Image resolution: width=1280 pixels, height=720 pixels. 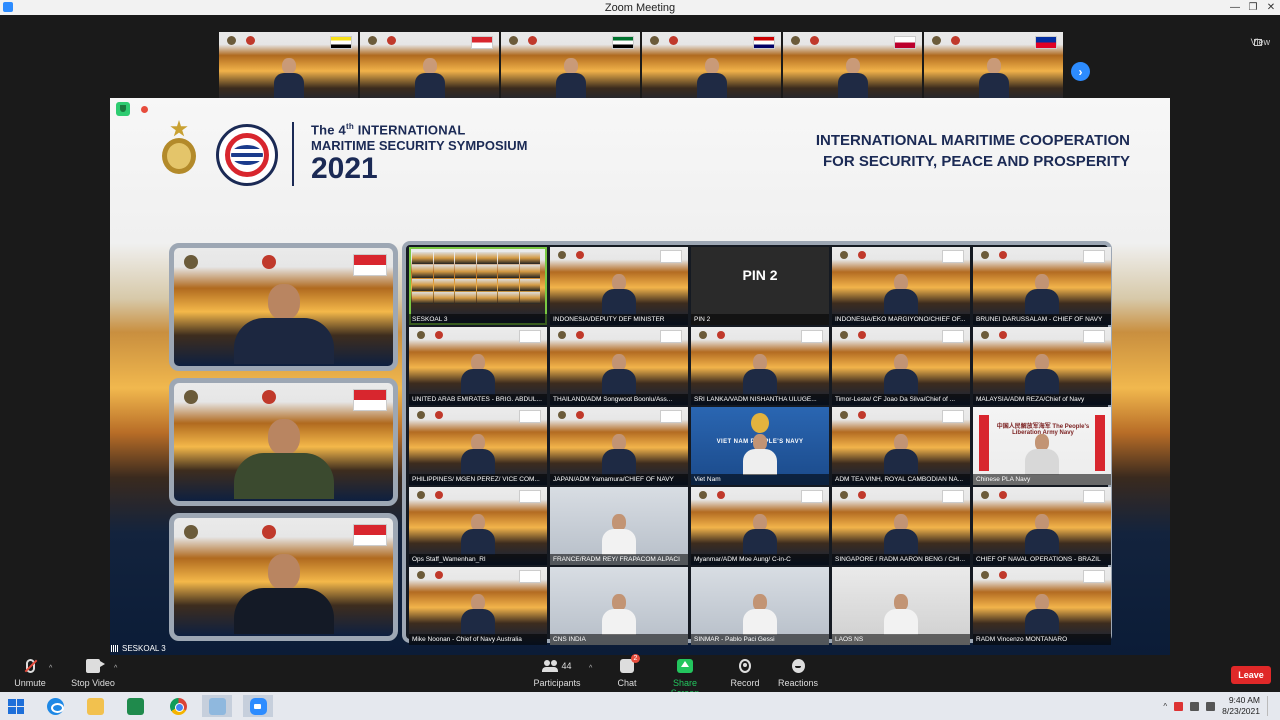 What do you see at coordinates (760, 479) in the screenshot?
I see `participant-name: Viet Nam` at bounding box center [760, 479].